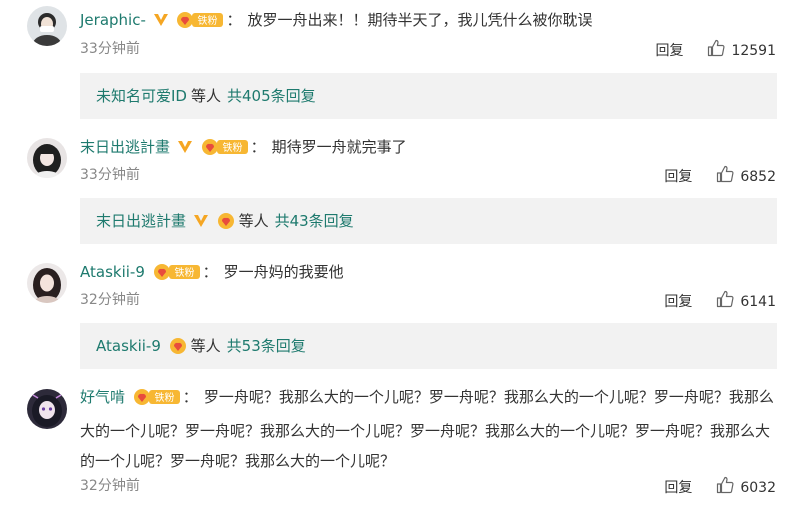  Describe the element at coordinates (266, 346) in the screenshot. I see `reply-count: 共53条回复` at that location.